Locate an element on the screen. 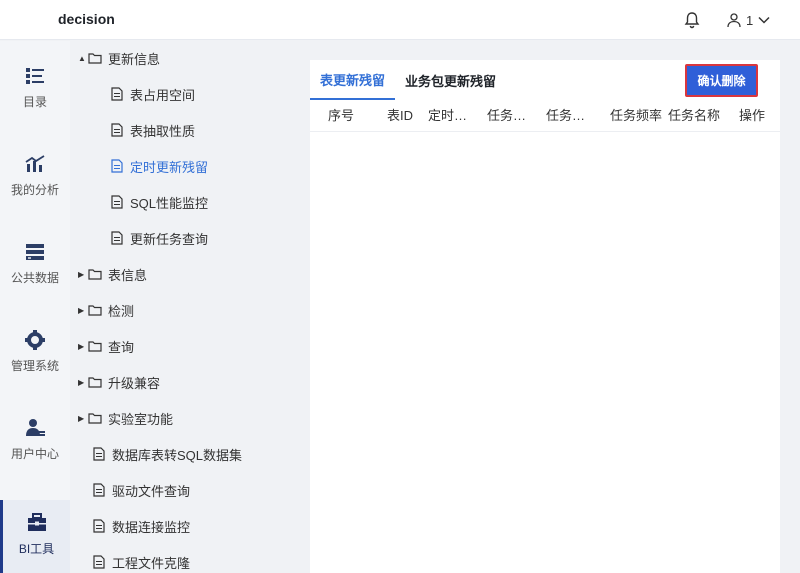 The image size is (800, 573). column-header: 任务名称 is located at coordinates (694, 115).